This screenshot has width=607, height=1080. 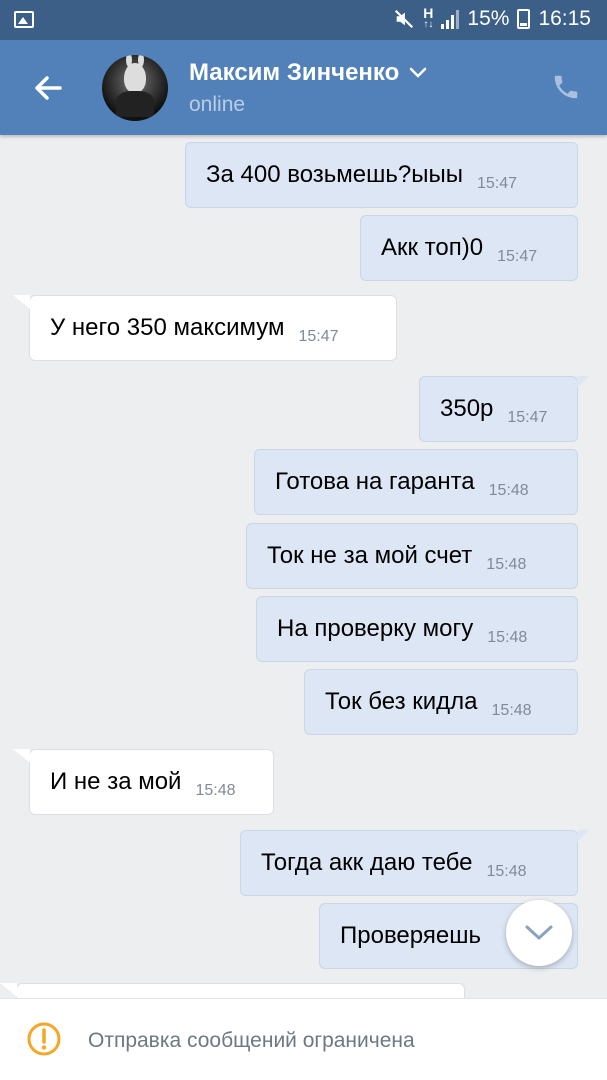 I want to click on chevron-down-icon, so click(x=418, y=72).